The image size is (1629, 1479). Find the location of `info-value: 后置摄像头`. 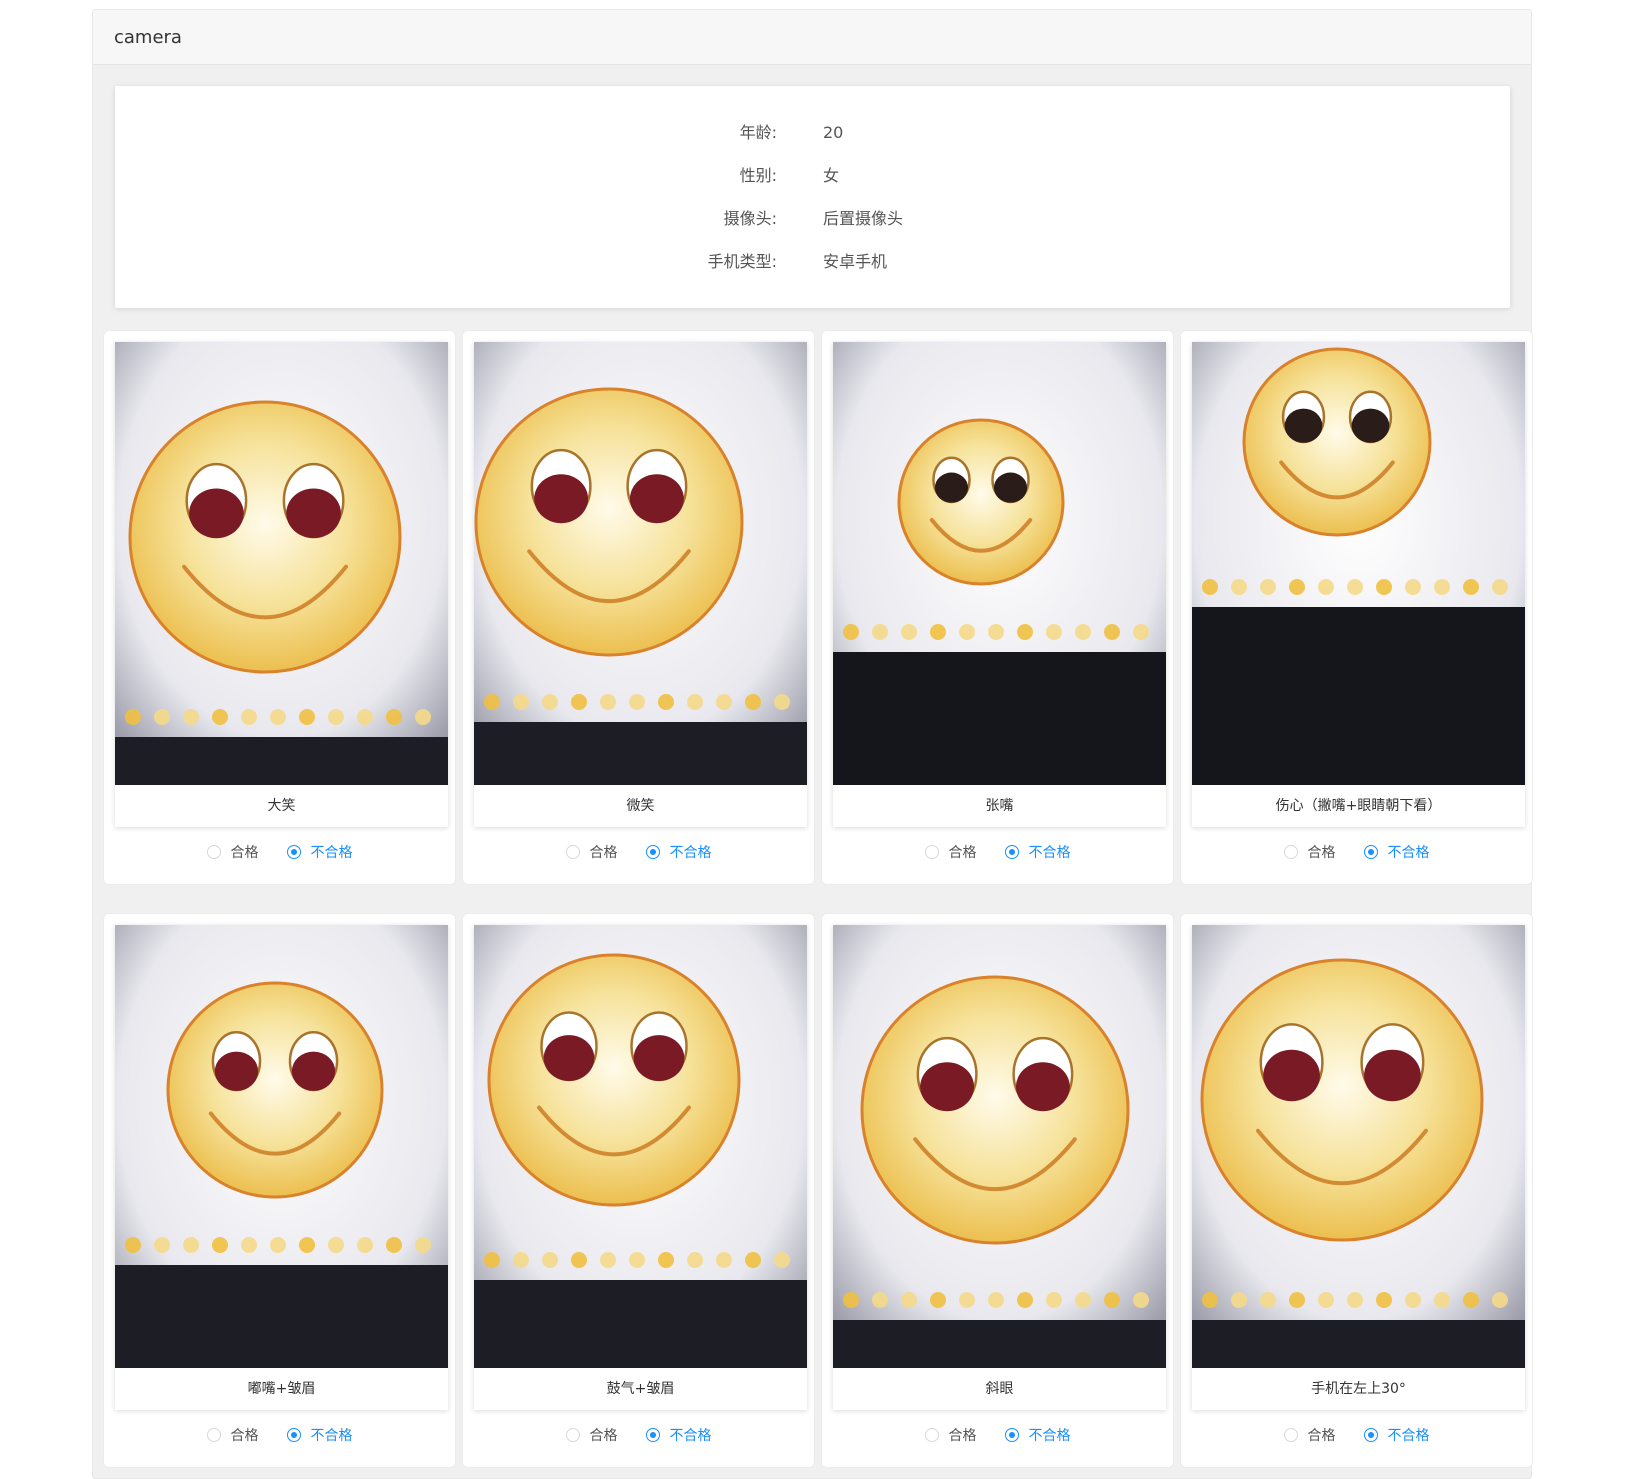

info-value: 后置摄像头 is located at coordinates (863, 218).